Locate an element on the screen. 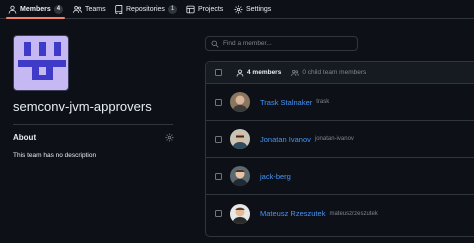 Image resolution: width=474 pixels, height=243 pixels. member-row: Jonatan Ivanov jonatan-ivanov is located at coordinates (340, 139).